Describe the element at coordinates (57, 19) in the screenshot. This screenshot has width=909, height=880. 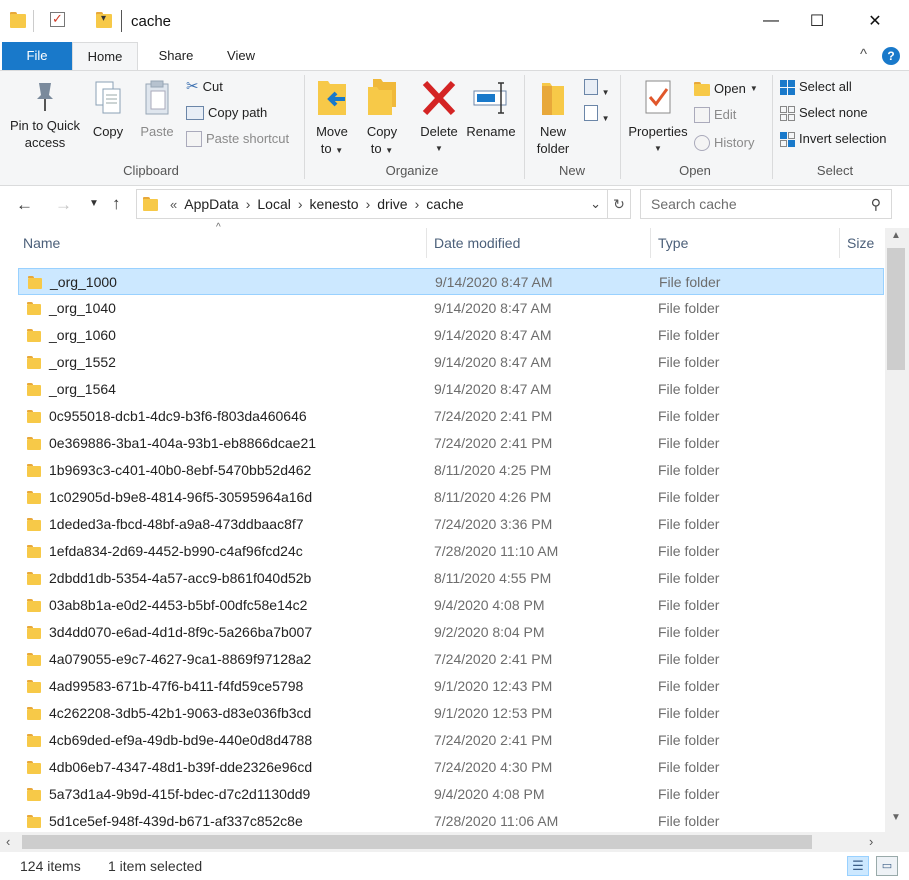
I see `properties-quick-icon: ✓` at that location.